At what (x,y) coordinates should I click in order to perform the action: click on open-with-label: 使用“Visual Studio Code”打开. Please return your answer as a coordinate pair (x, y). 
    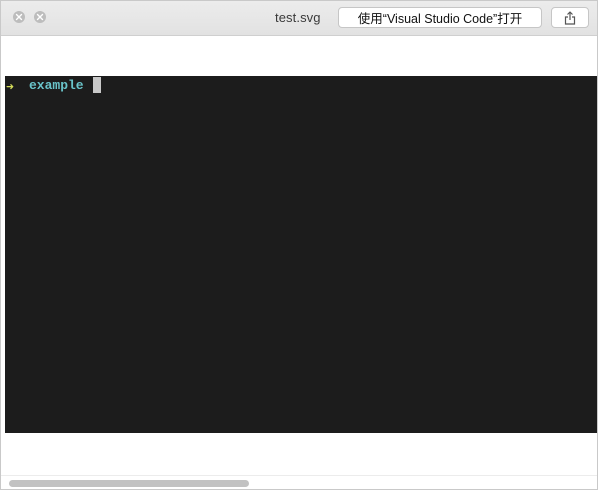
    Looking at the image, I should click on (440, 19).